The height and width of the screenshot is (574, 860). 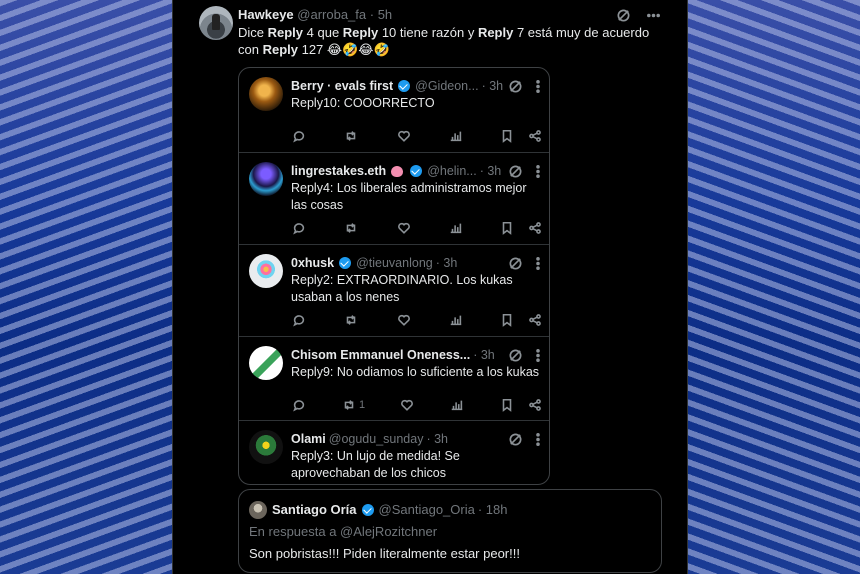 I want to click on tweet-header: Hawkeye @arroba_fa · 5h, so click(x=315, y=14).